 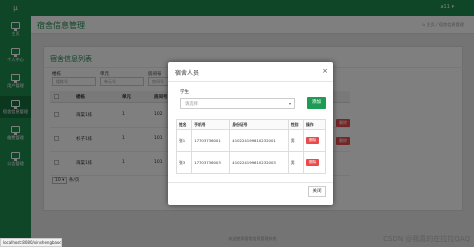 I want to click on table-row: 张3 17703736003 410224199610232003 男 删除, so click(x=250, y=162).